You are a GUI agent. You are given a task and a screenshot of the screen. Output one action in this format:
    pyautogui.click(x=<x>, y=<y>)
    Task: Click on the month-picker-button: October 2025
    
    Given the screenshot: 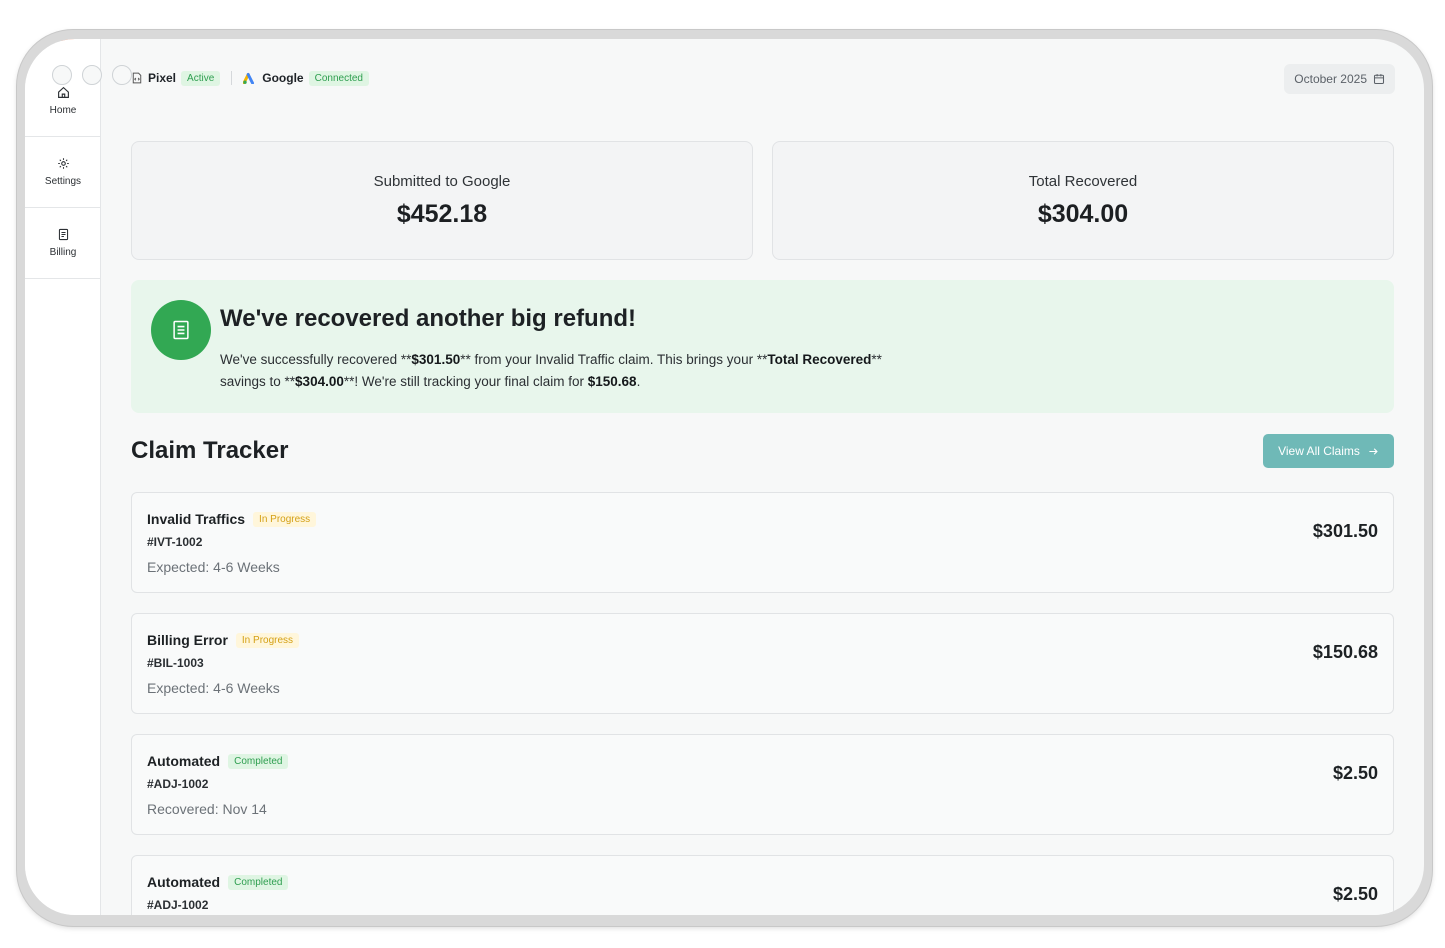 What is the action you would take?
    pyautogui.click(x=1339, y=79)
    